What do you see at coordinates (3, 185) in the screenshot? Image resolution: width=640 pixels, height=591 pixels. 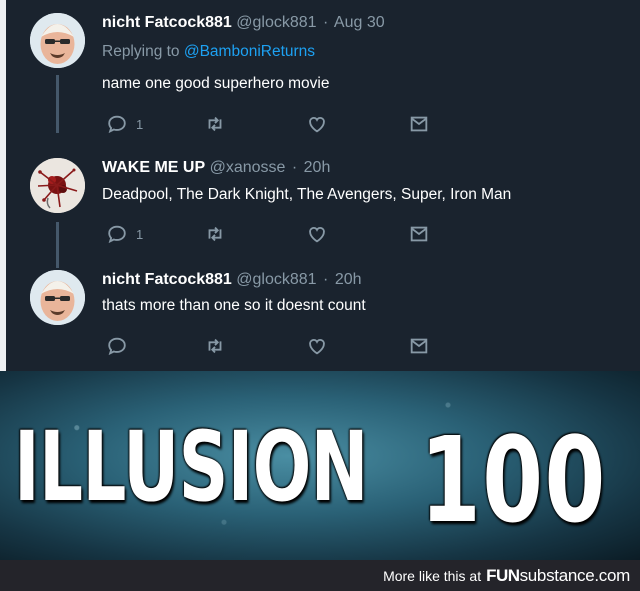 I see `edge-strip` at bounding box center [3, 185].